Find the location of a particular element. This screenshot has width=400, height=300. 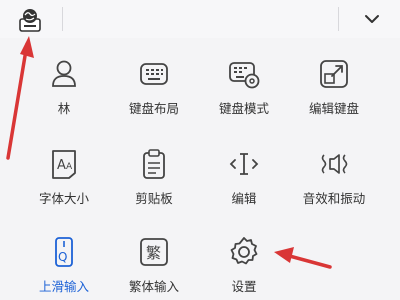

user-icon is located at coordinates (64, 74).